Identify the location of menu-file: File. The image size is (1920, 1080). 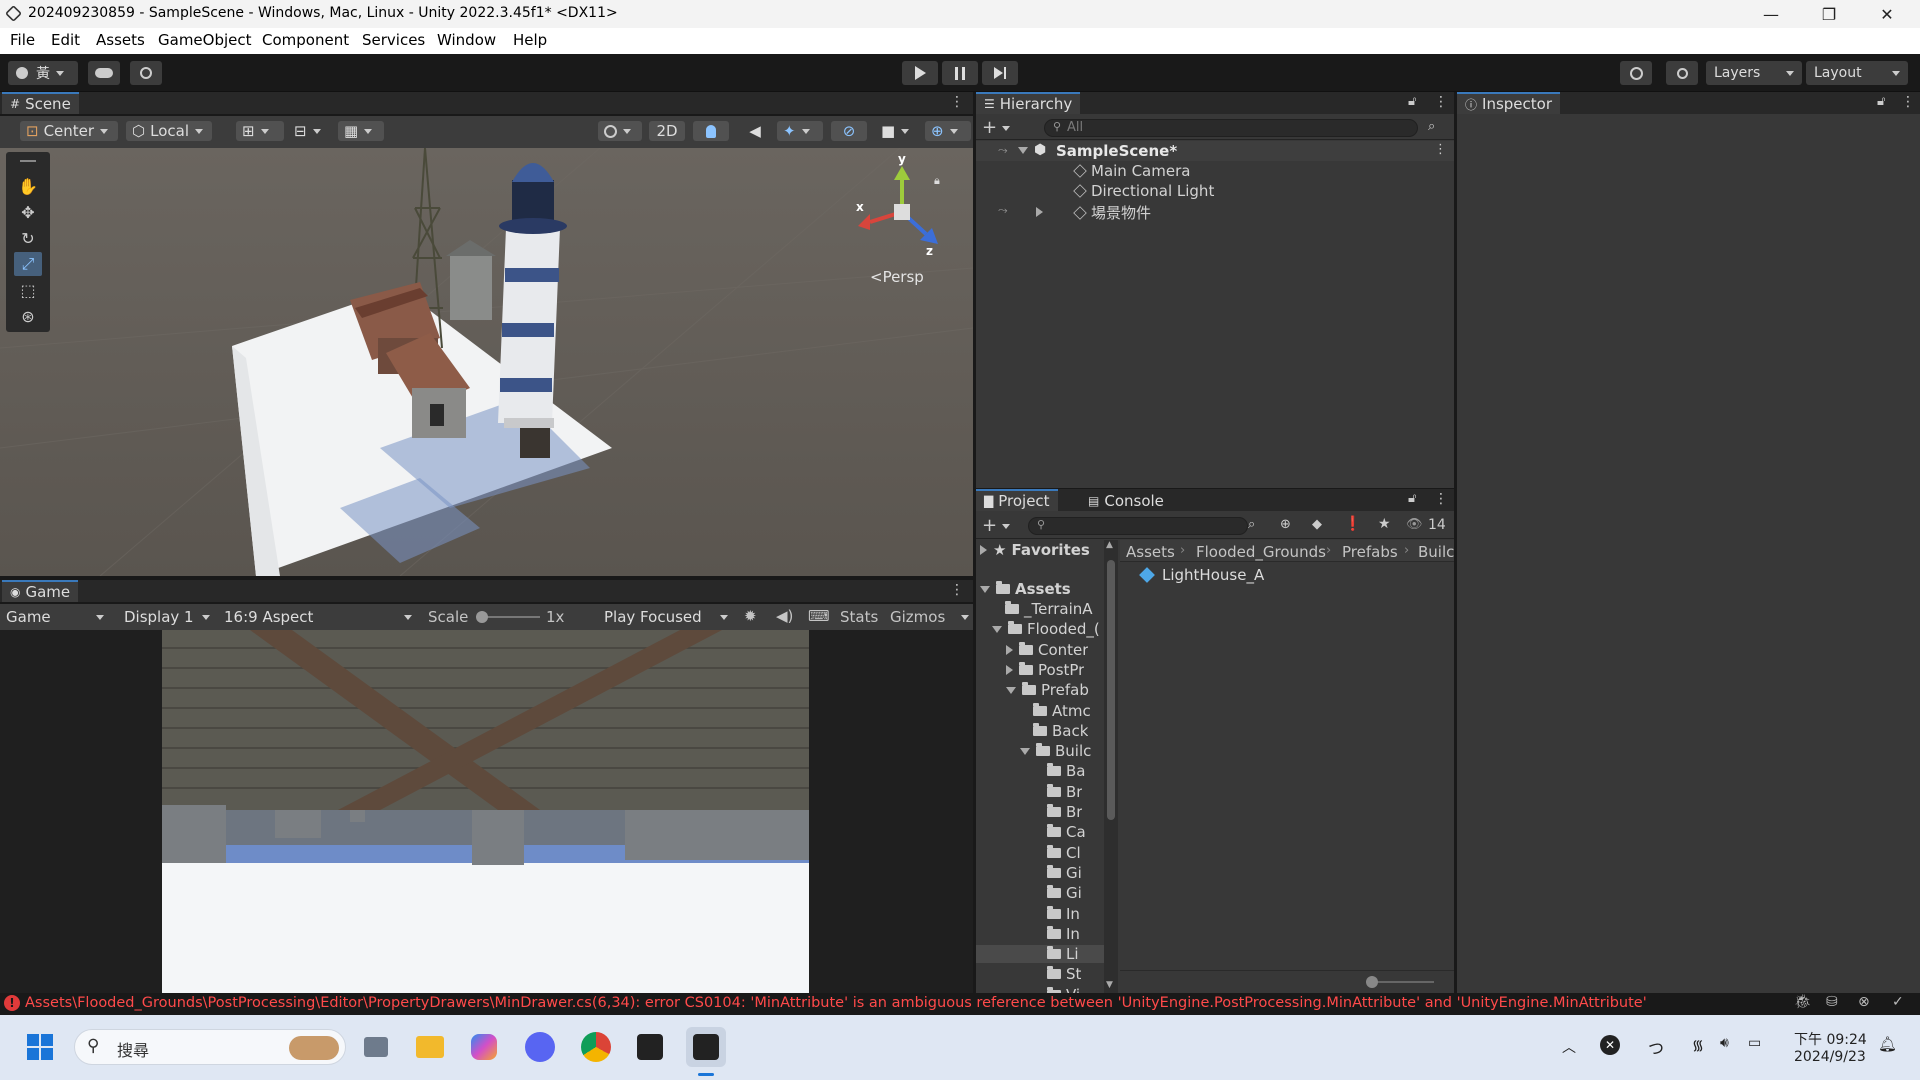
(22, 40).